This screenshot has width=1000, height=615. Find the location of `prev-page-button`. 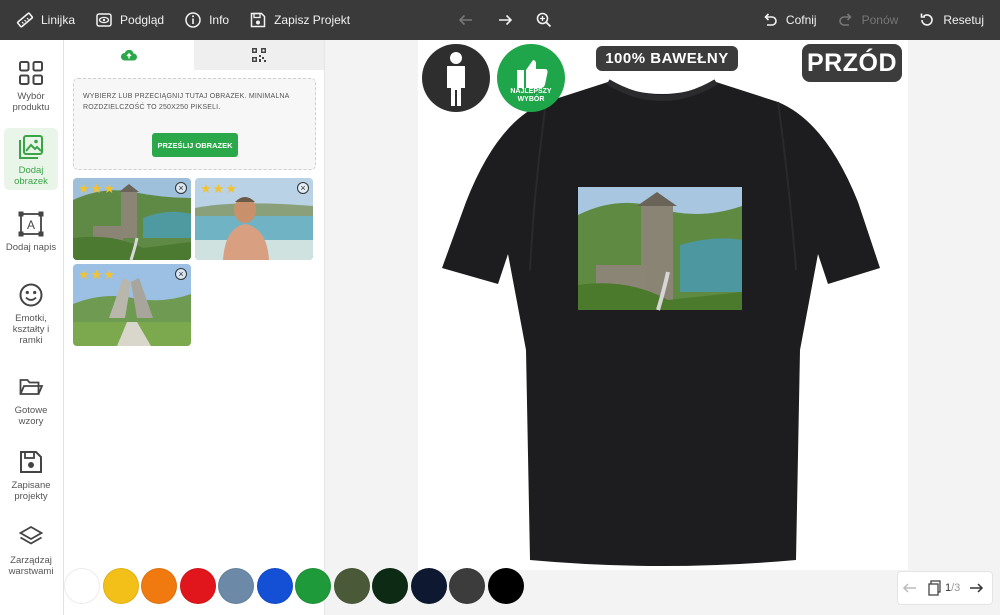

prev-page-button is located at coordinates (910, 588).